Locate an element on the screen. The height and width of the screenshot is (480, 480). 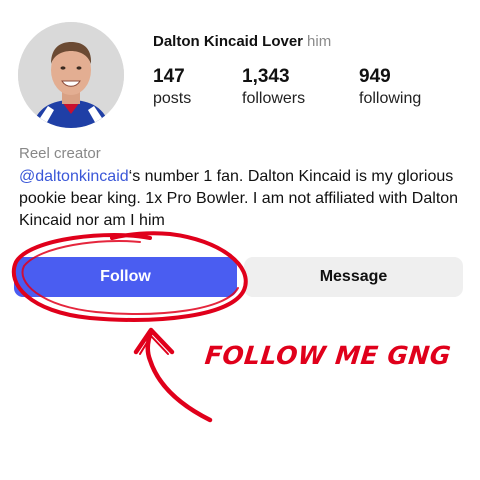
bio-mention-link: @daltonkincaid is located at coordinates (74, 176).